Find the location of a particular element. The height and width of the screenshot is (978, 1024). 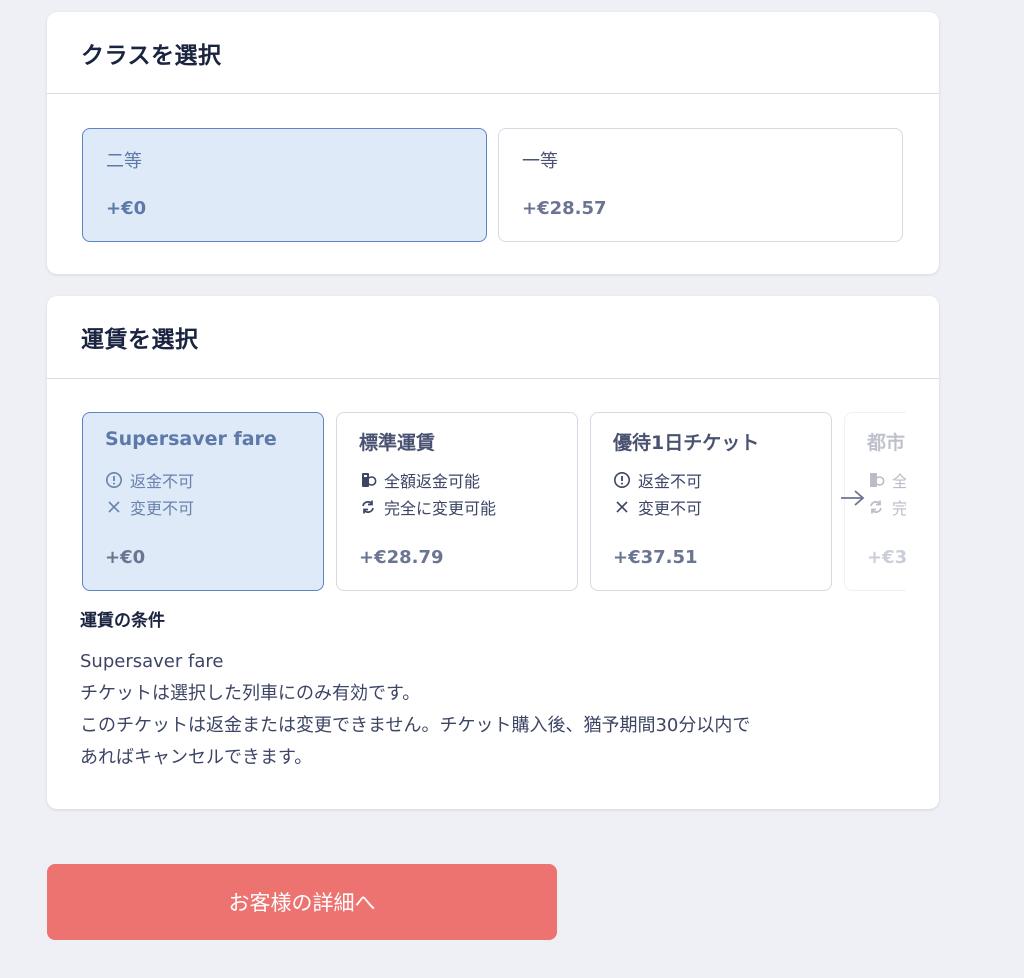

class-option-price: +€0 is located at coordinates (126, 208).